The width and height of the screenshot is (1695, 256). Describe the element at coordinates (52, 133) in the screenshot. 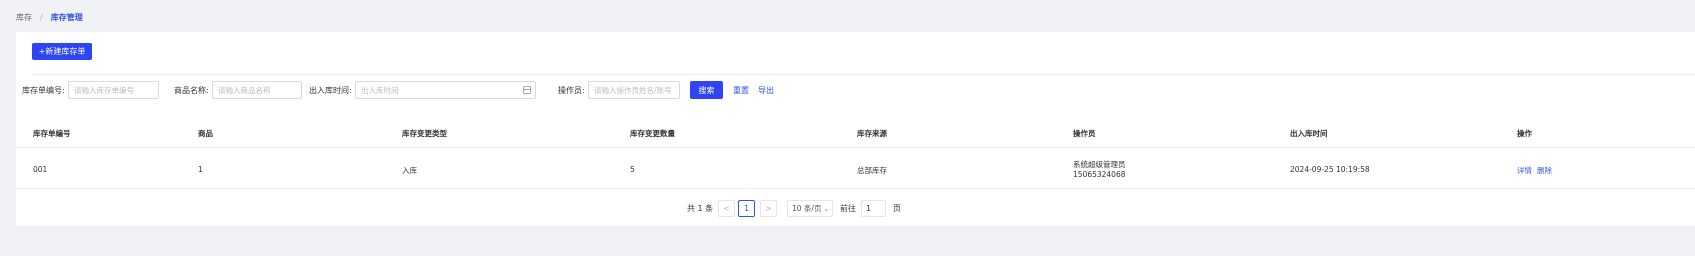

I see `column-header-order-no: 库存单编号` at that location.